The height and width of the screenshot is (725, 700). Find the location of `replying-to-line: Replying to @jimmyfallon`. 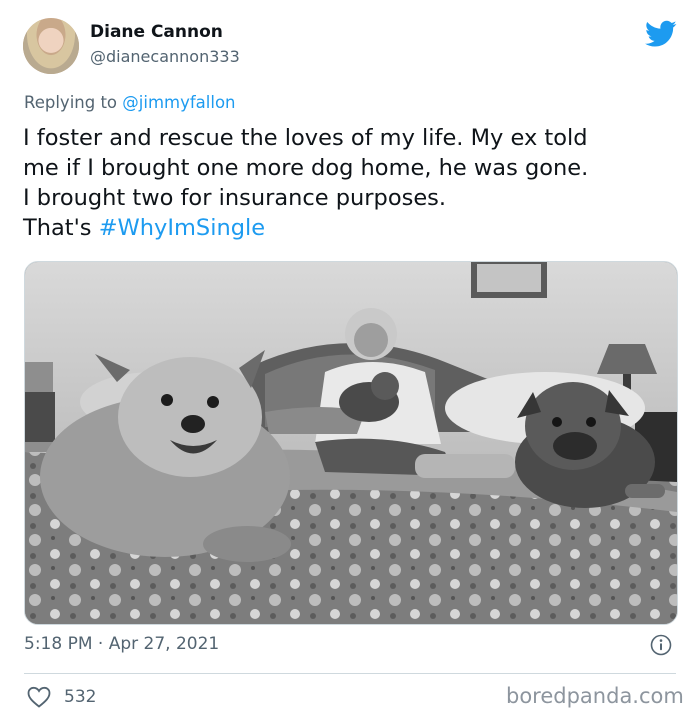

replying-to-line: Replying to @jimmyfallon is located at coordinates (130, 102).